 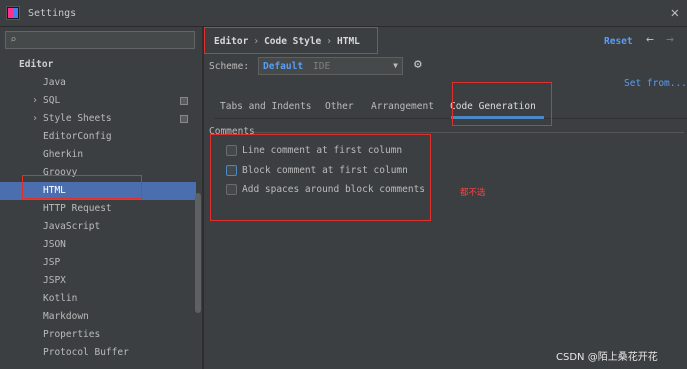 I want to click on sidebar-item-properties: Properties, so click(x=98, y=335).